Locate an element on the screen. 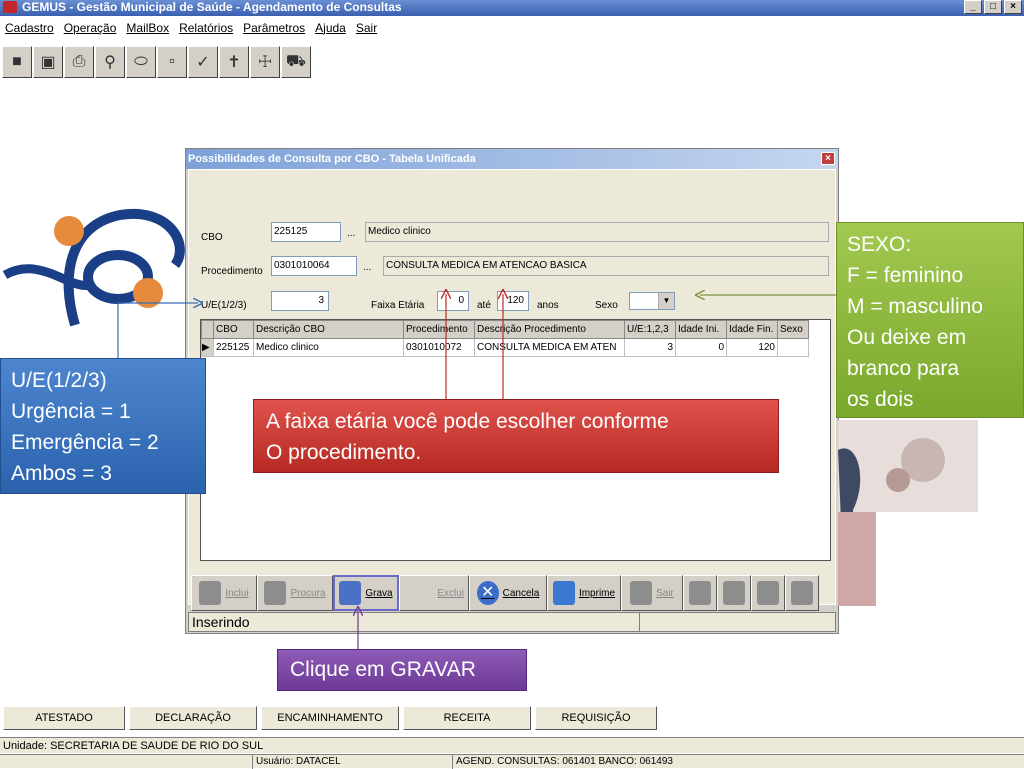 This screenshot has height=769, width=1024. dialog-status-text: Inserindo is located at coordinates (221, 622).